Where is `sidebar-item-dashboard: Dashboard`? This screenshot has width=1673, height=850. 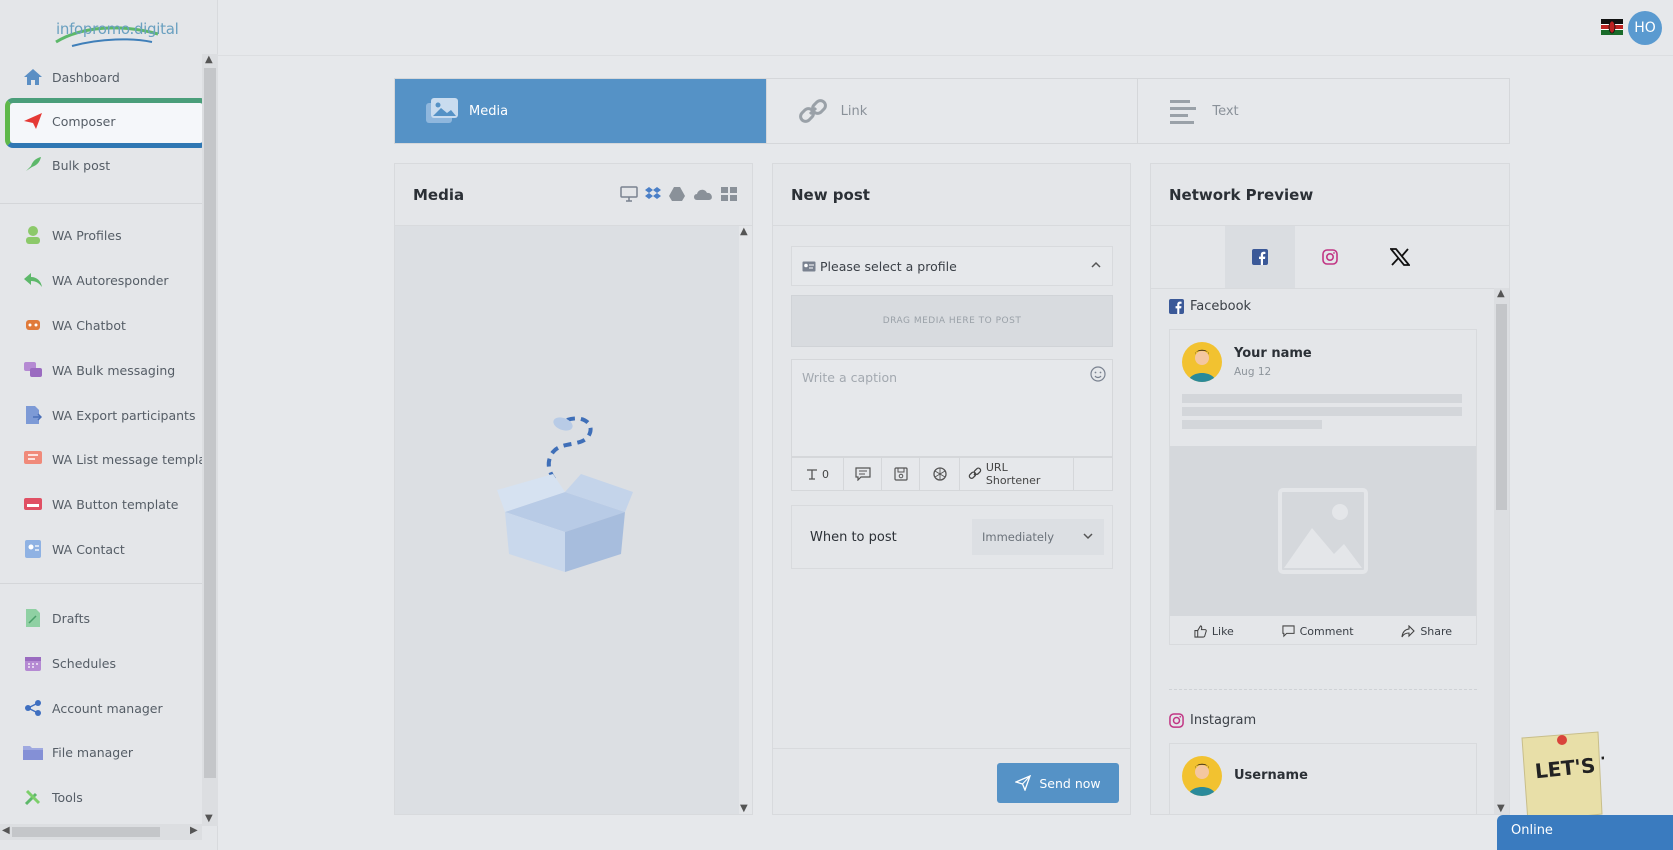 sidebar-item-dashboard: Dashboard is located at coordinates (71, 77).